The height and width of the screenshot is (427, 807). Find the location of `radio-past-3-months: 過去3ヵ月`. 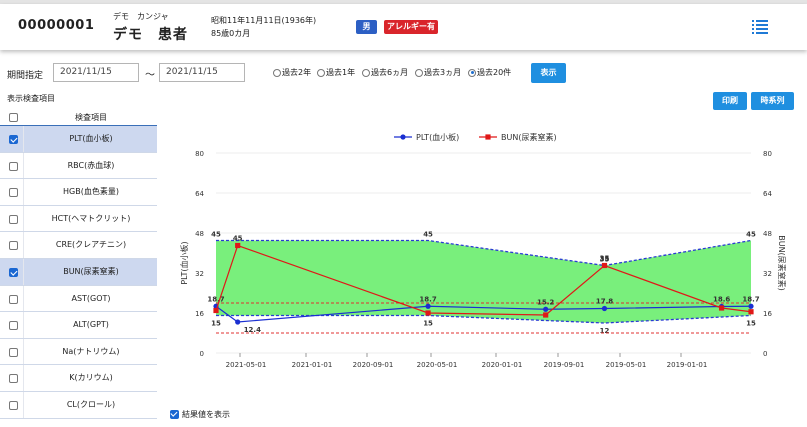

radio-past-3-months: 過去3ヵ月 is located at coordinates (438, 72).